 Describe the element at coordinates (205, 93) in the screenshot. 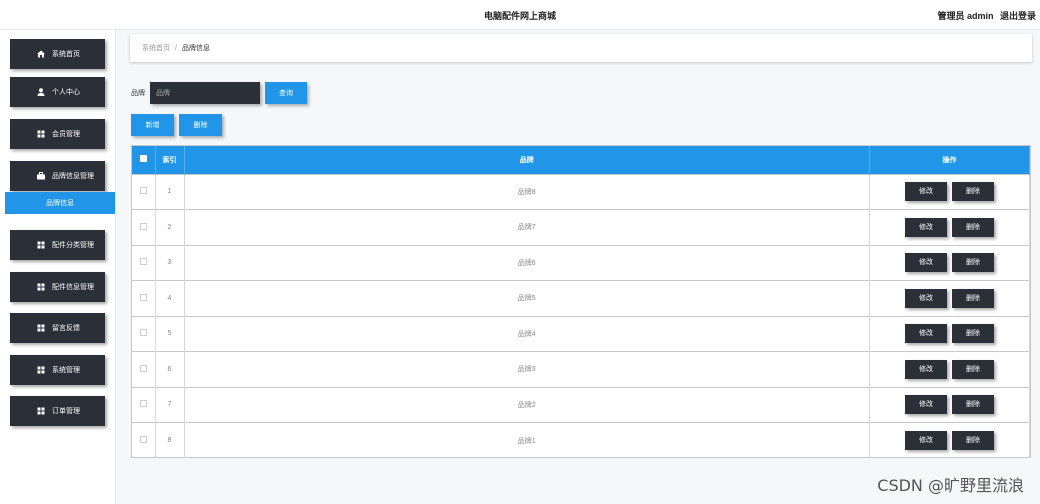

I see `brand-search-input` at that location.